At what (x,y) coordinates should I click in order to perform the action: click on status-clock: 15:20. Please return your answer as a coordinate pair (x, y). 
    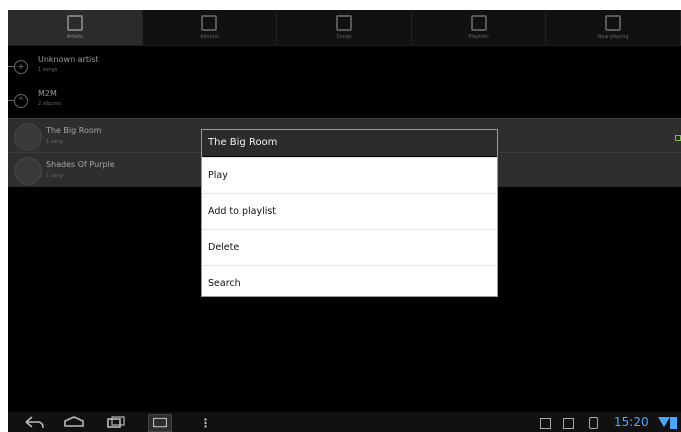
    Looking at the image, I should click on (631, 422).